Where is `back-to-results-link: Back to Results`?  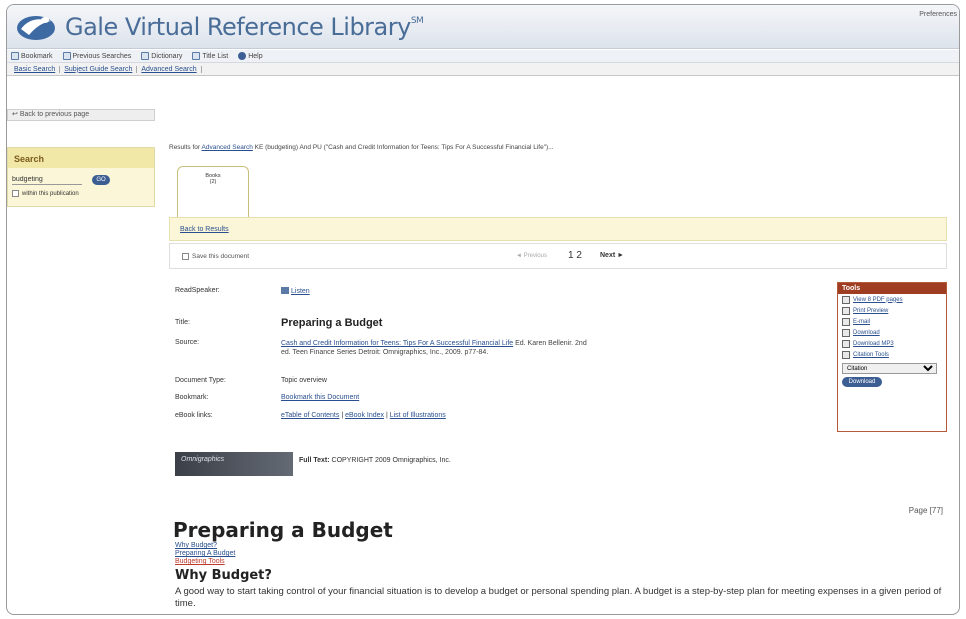 back-to-results-link: Back to Results is located at coordinates (204, 229).